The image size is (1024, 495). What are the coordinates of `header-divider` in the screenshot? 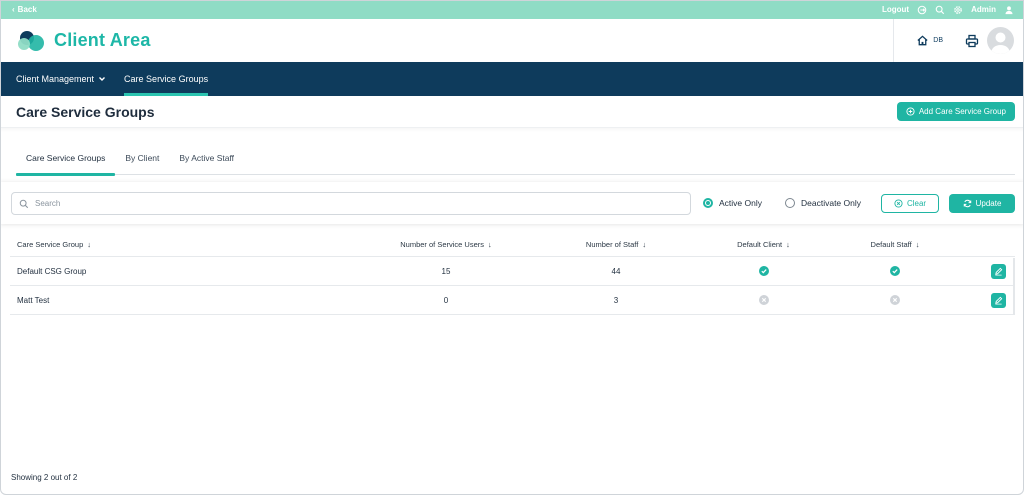 It's located at (894, 40).